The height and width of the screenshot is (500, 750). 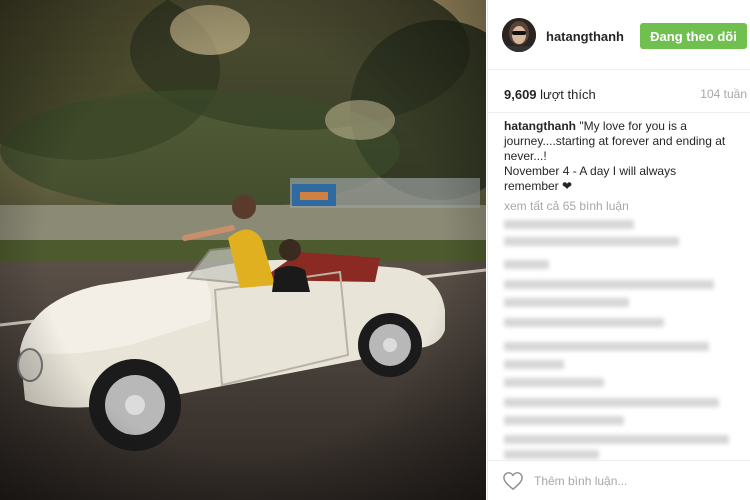 What do you see at coordinates (540, 126) in the screenshot?
I see `caption-username: hatangthanh` at bounding box center [540, 126].